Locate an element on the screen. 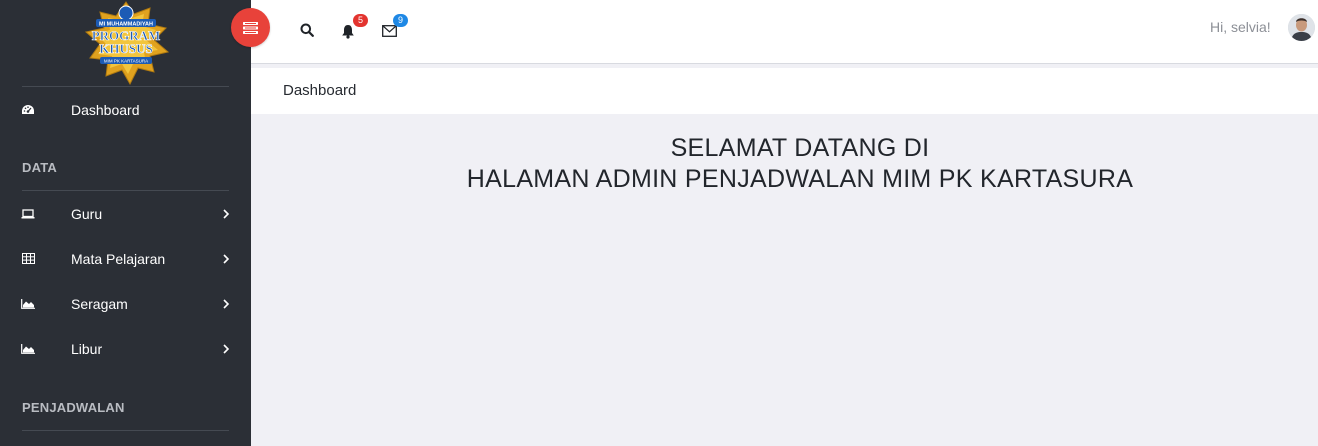 Image resolution: width=1318 pixels, height=446 pixels. messages-badge: 9 is located at coordinates (400, 20).